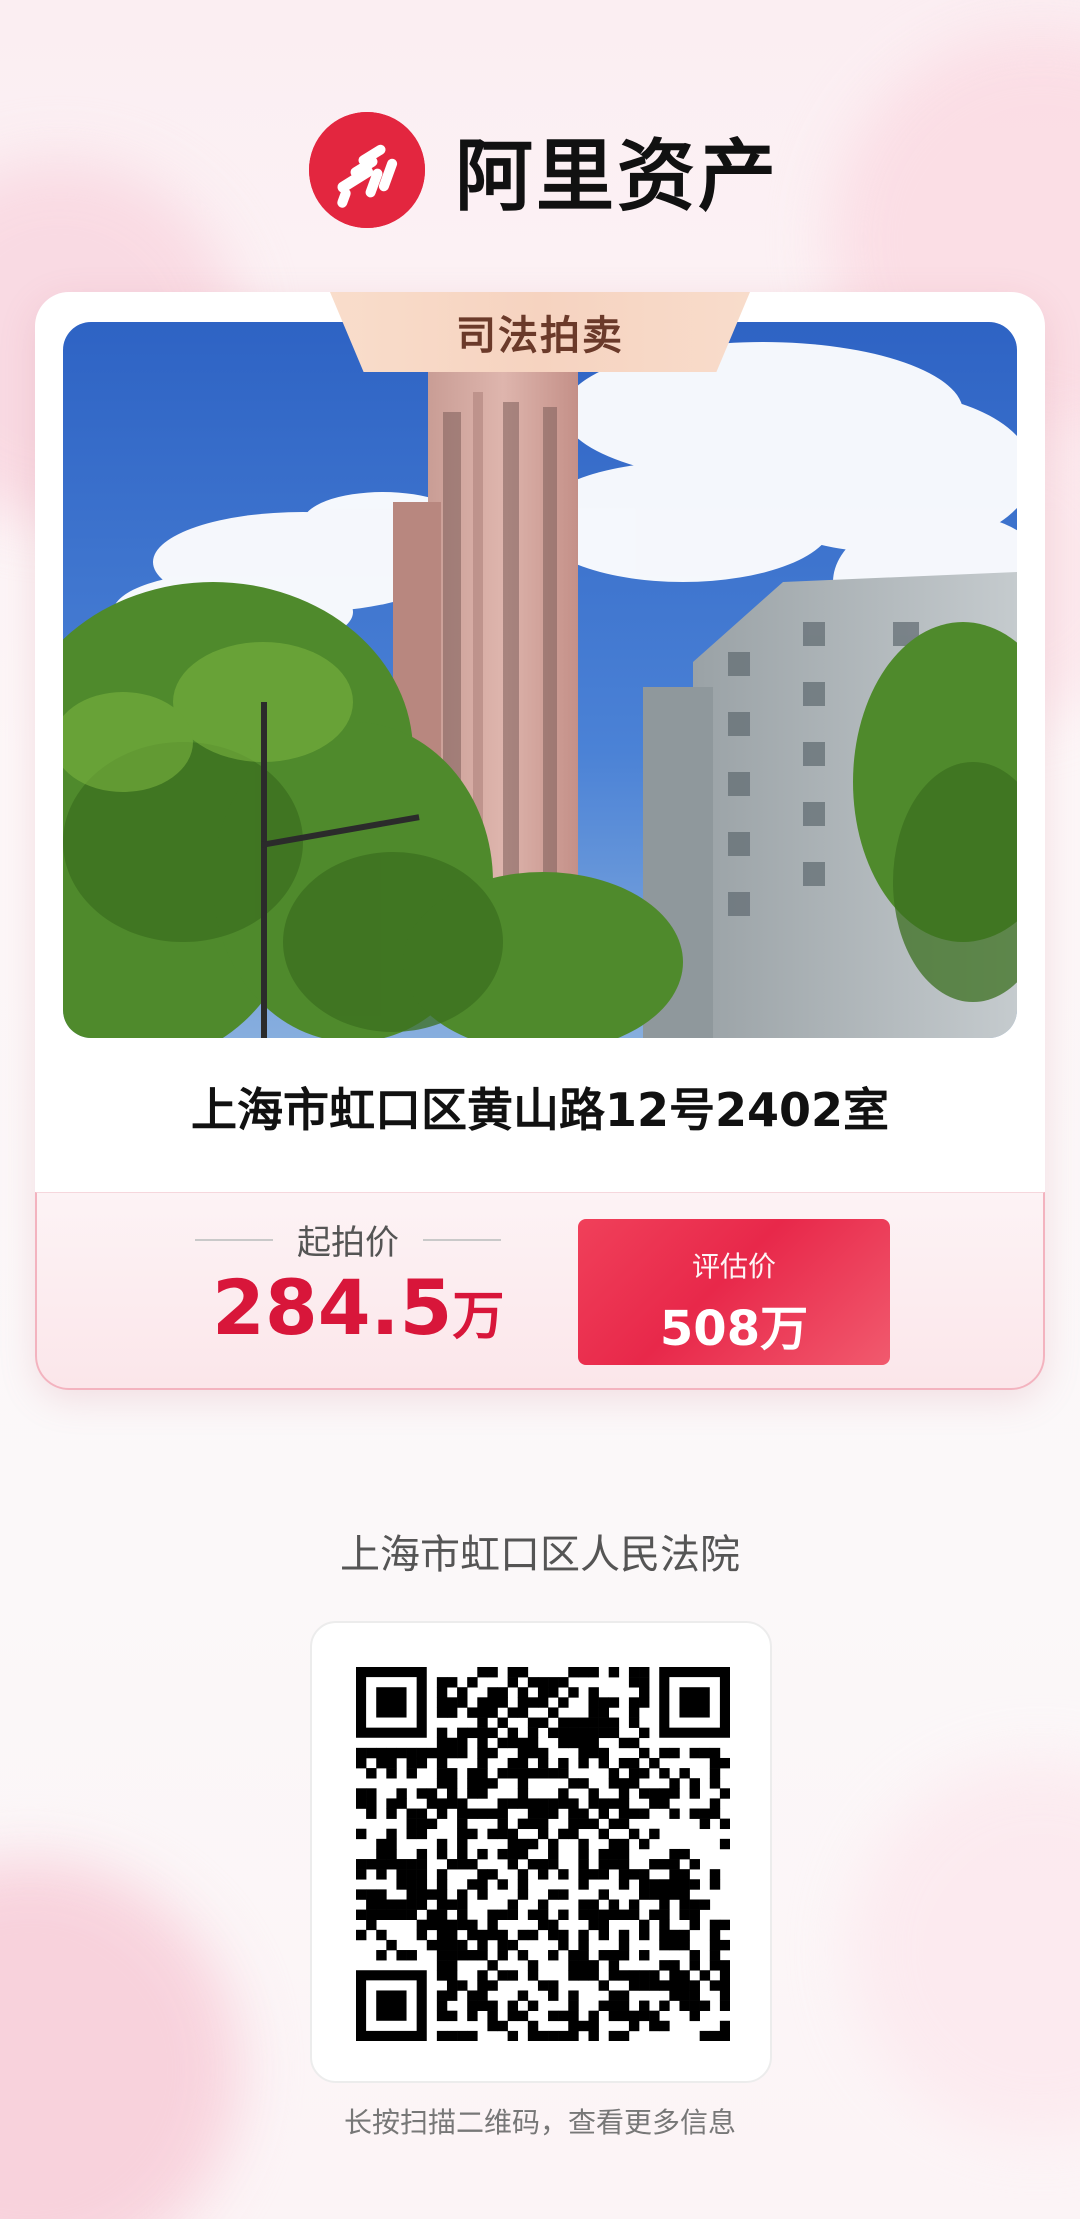 The width and height of the screenshot is (1080, 2219). I want to click on qr-code-icon, so click(543, 1854).